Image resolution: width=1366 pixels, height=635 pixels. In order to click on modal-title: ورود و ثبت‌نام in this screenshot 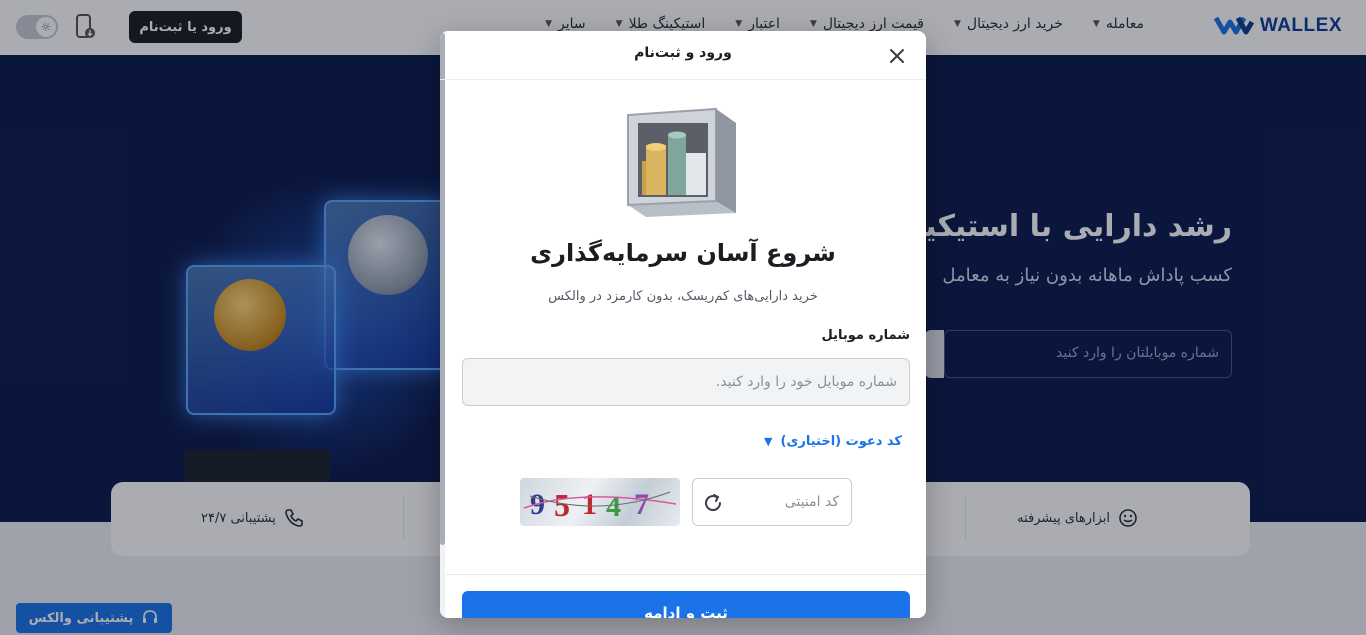, I will do `click(683, 53)`.